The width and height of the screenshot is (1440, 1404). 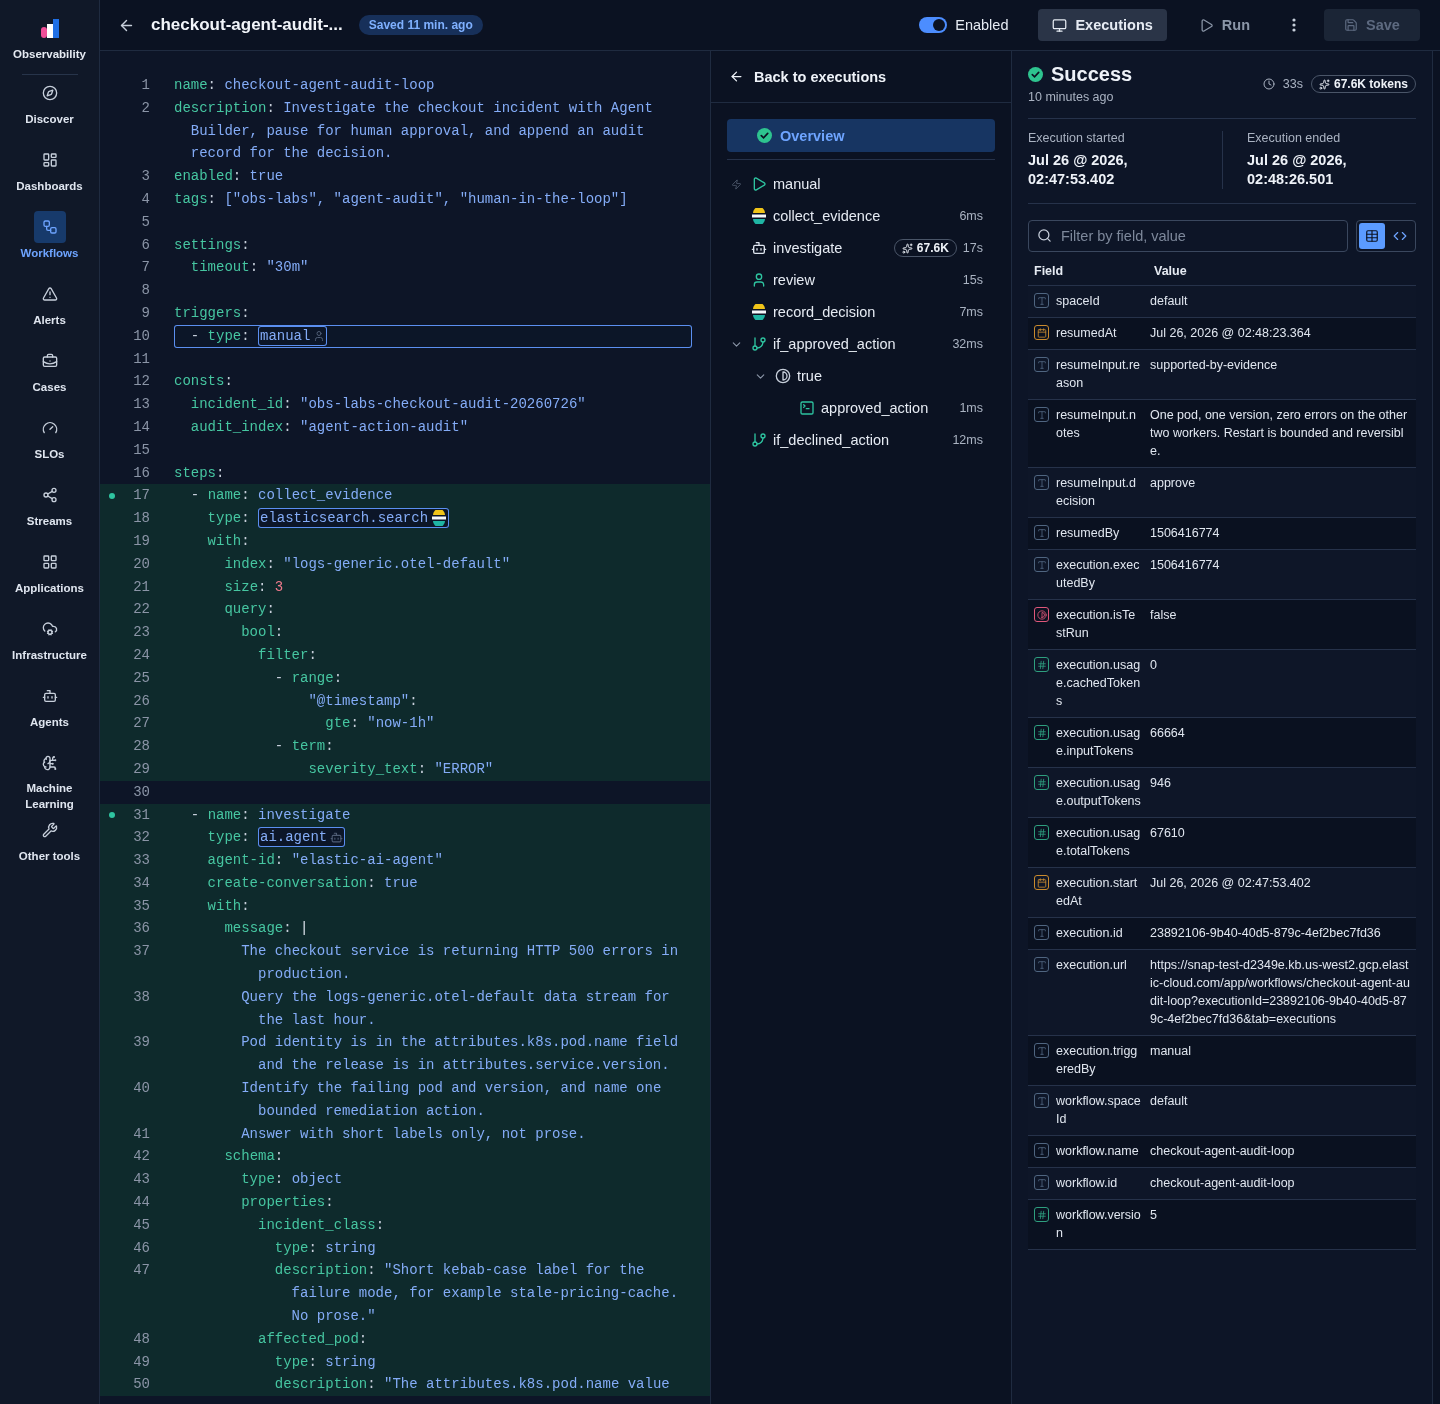 What do you see at coordinates (49, 376) in the screenshot?
I see `nav-item: Cases` at bounding box center [49, 376].